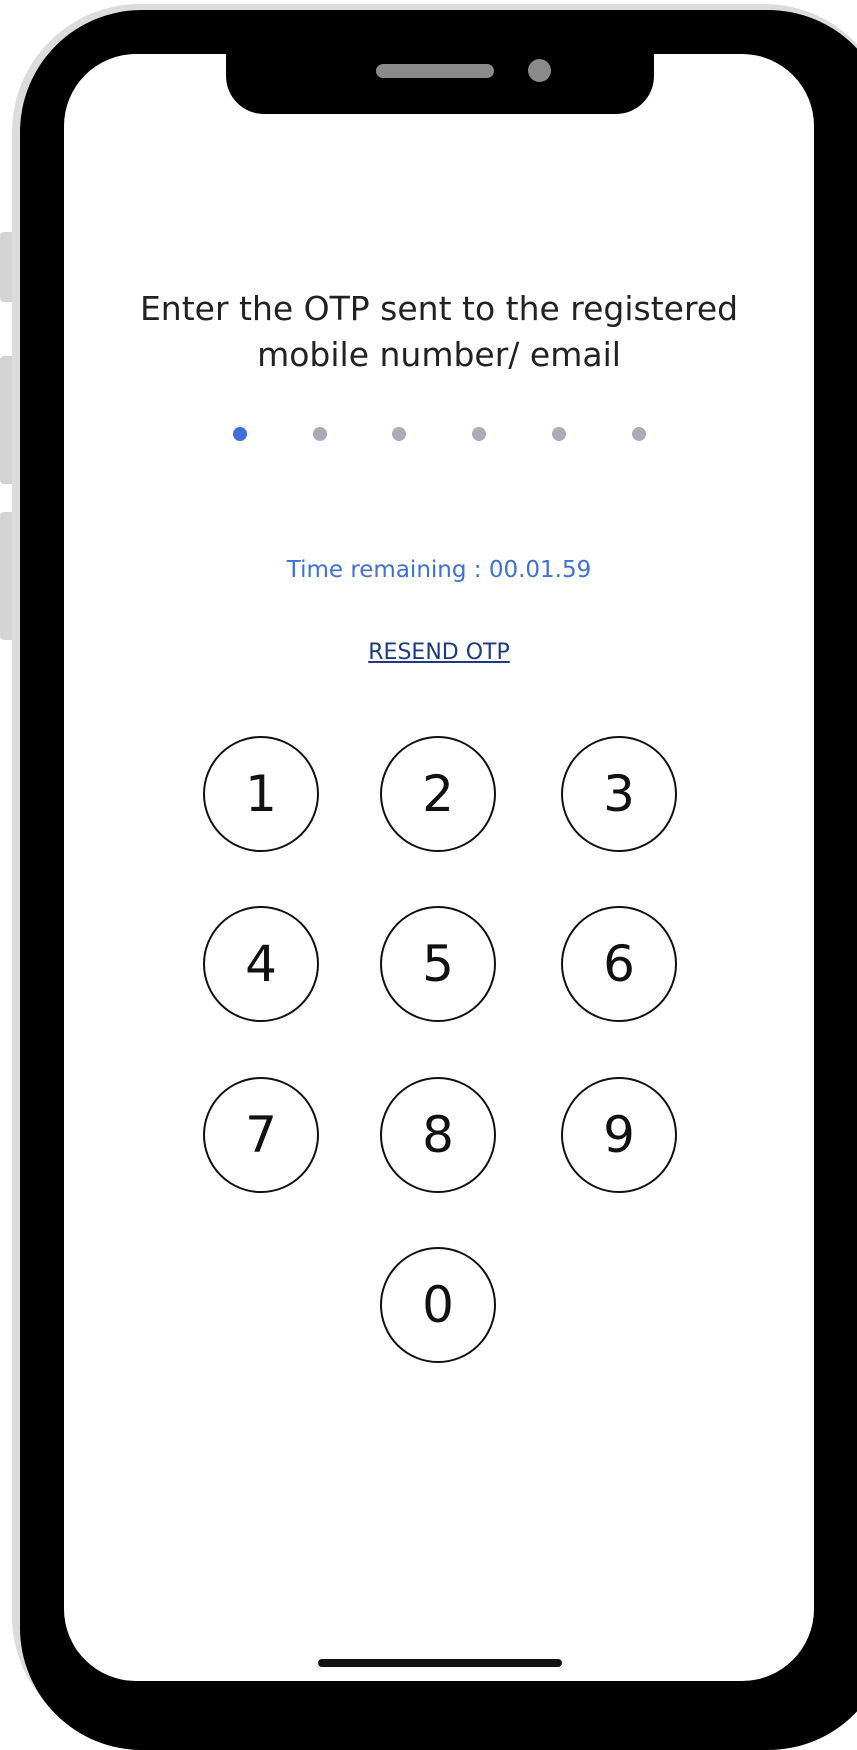 This screenshot has width=857, height=1750. Describe the element at coordinates (240, 434) in the screenshot. I see `otp-dot-filled` at that location.